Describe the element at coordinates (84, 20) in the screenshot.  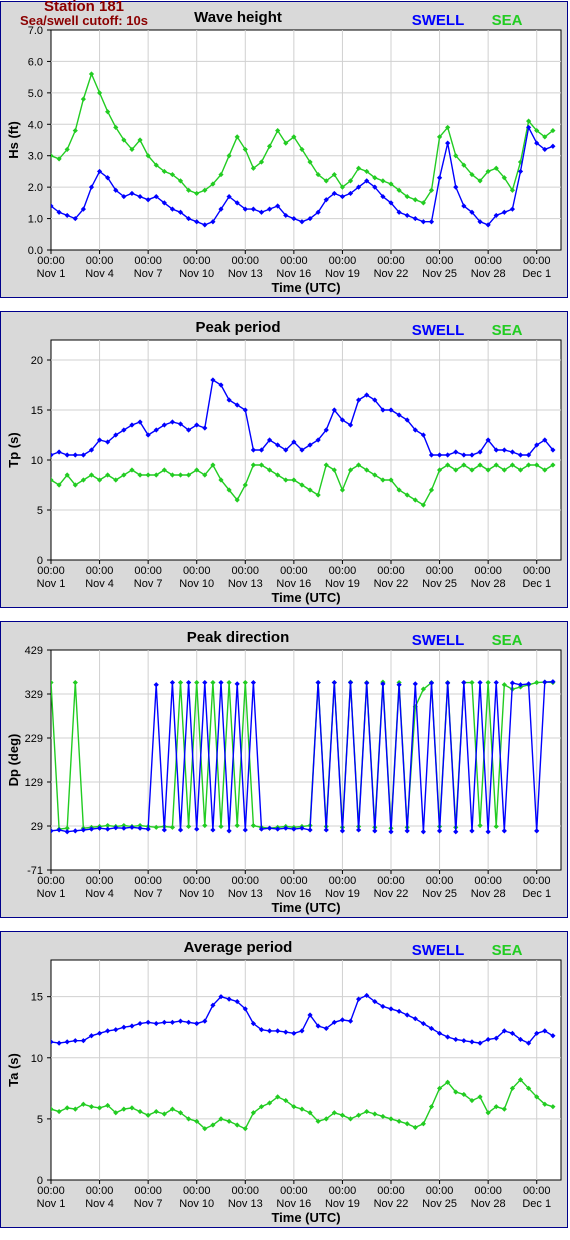
I see `cutoff-label: Sea/swell cutoff: 10s` at that location.